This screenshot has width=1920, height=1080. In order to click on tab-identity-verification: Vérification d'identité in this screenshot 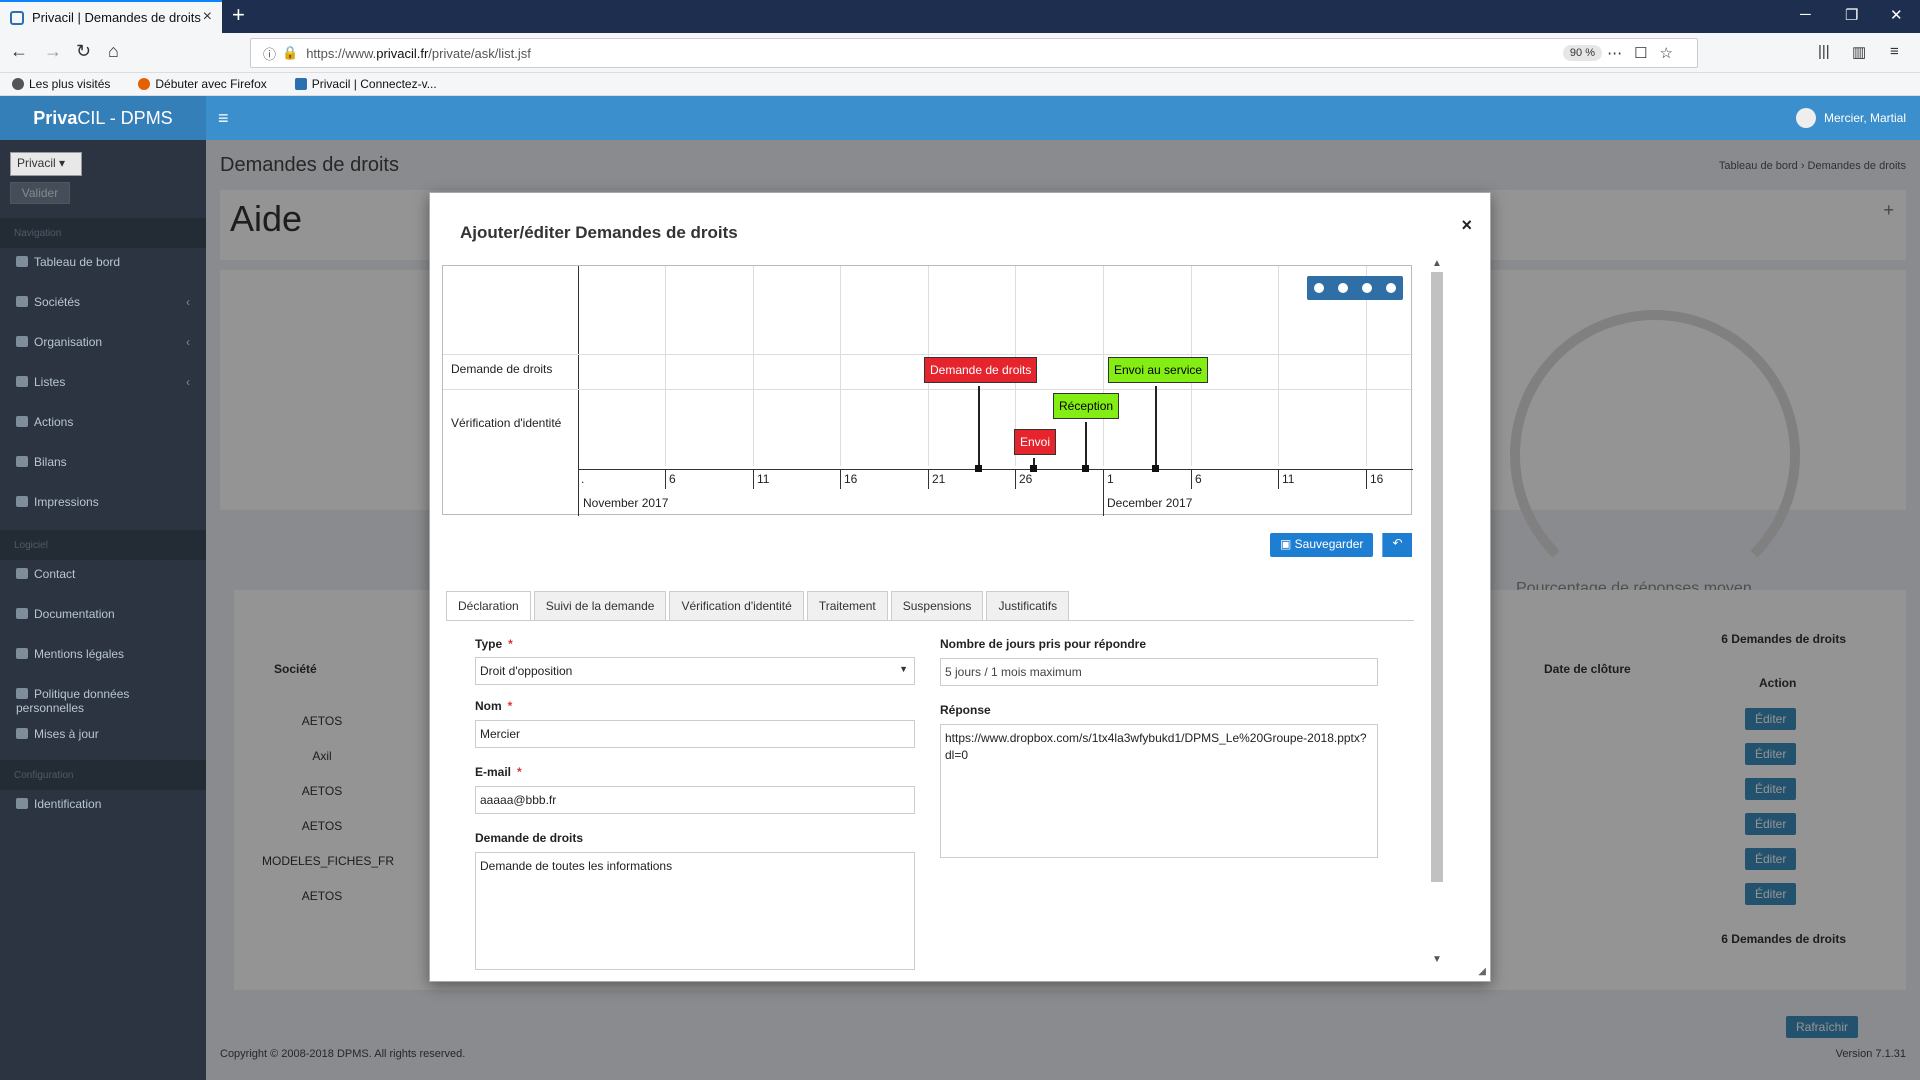, I will do `click(736, 606)`.